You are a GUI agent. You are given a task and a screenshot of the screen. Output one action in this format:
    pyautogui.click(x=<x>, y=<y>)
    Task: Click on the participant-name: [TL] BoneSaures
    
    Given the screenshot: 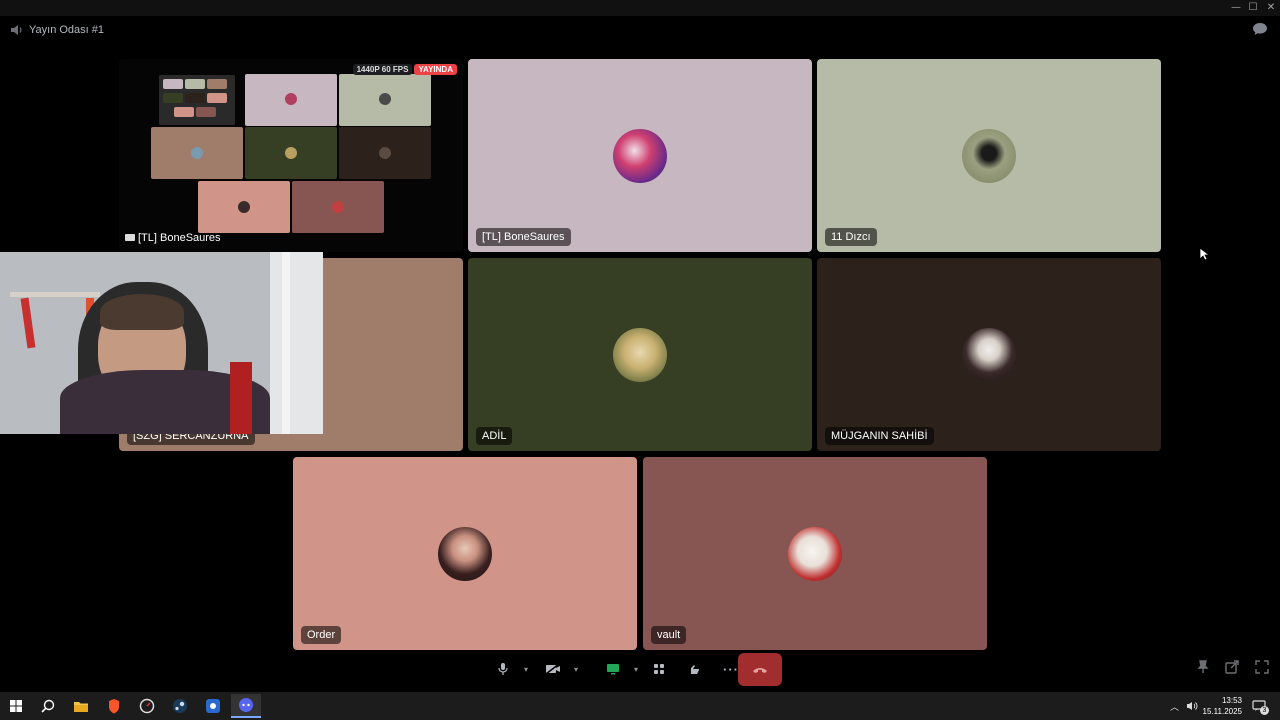 What is the action you would take?
    pyautogui.click(x=523, y=237)
    